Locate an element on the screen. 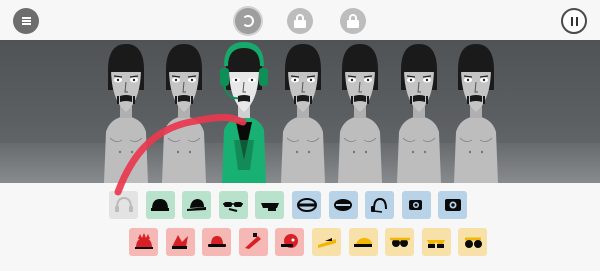  headband-icon is located at coordinates (306, 205).